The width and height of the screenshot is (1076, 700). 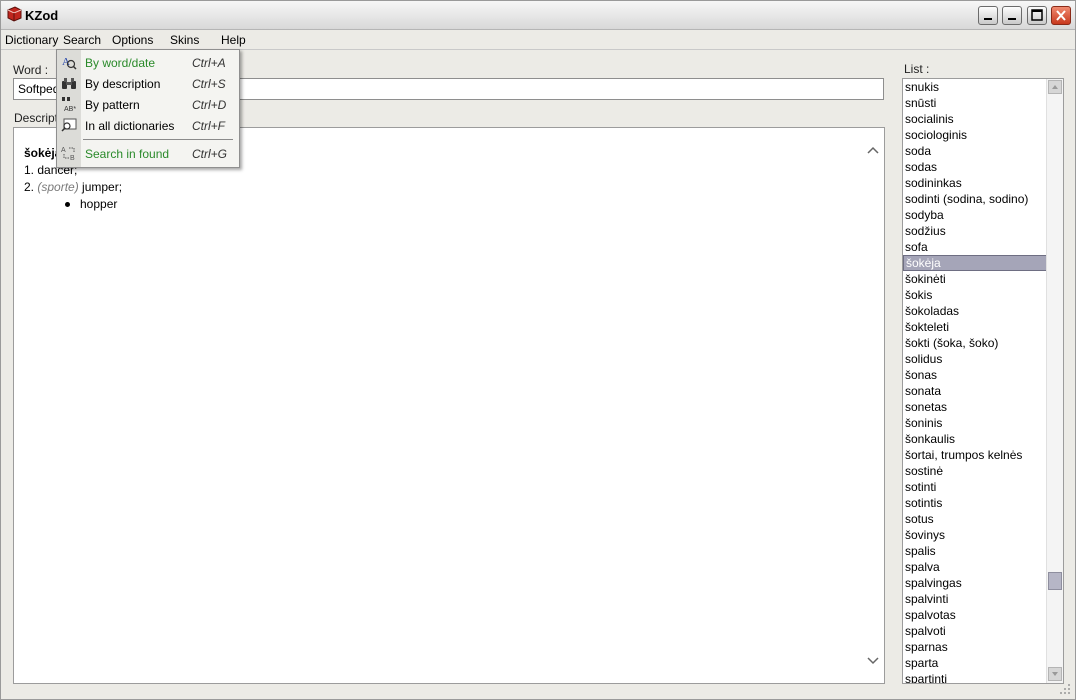 I want to click on menu-shortcut: Ctrl+D, so click(x=209, y=105).